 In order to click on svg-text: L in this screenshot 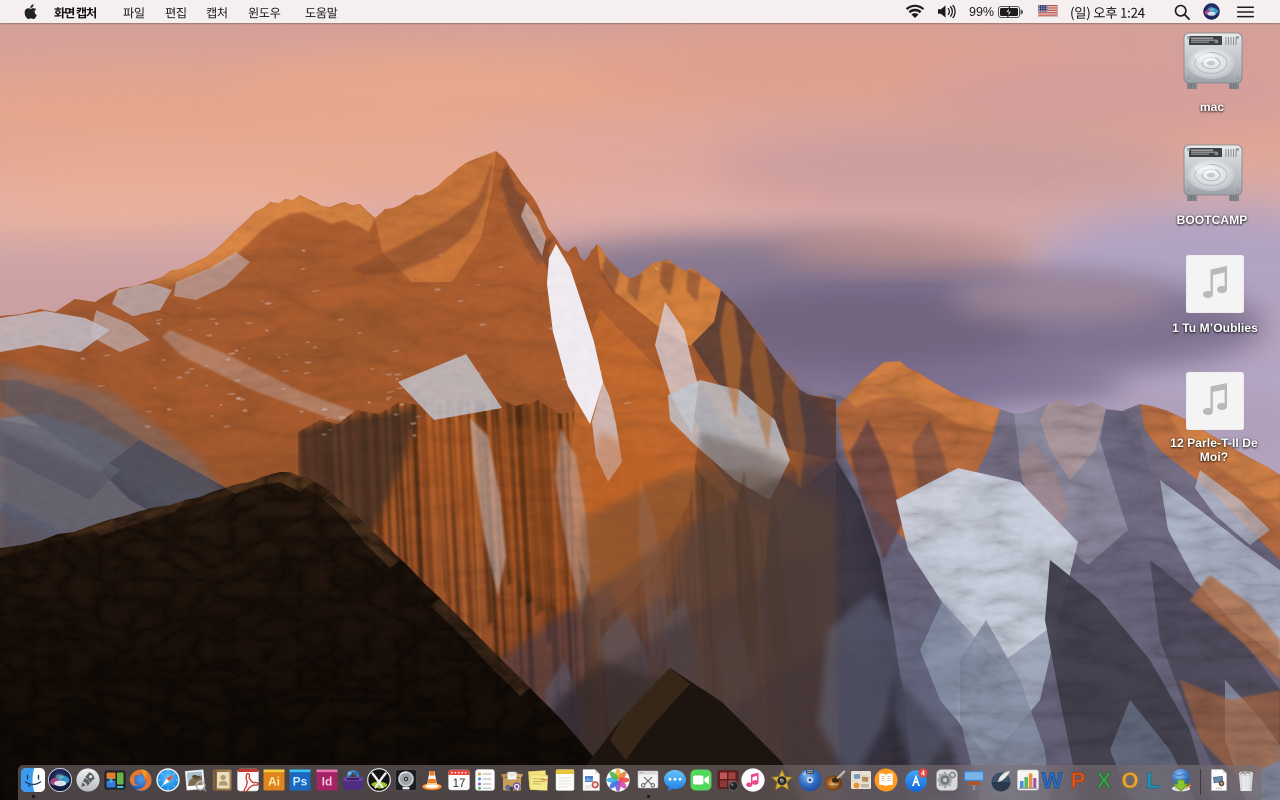, I will do `click(1152, 780)`.